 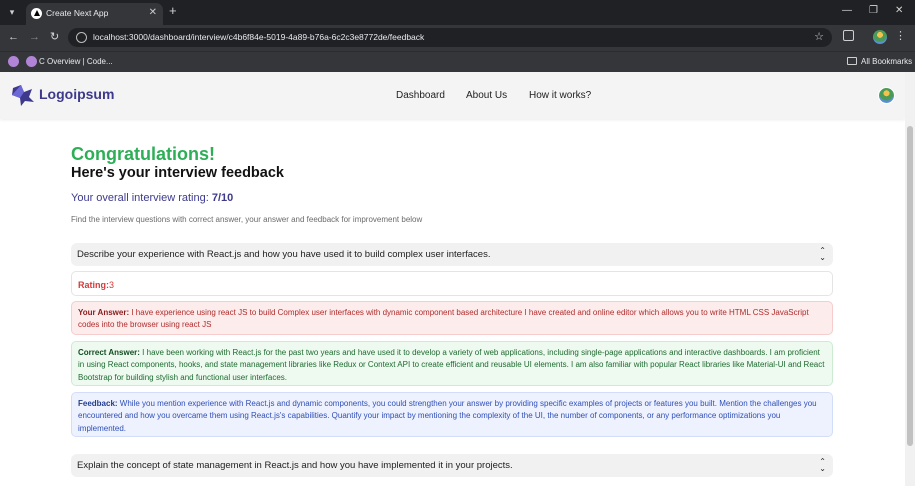 What do you see at coordinates (886, 61) in the screenshot?
I see `all-bookmarks-button: All Bookmarks` at bounding box center [886, 61].